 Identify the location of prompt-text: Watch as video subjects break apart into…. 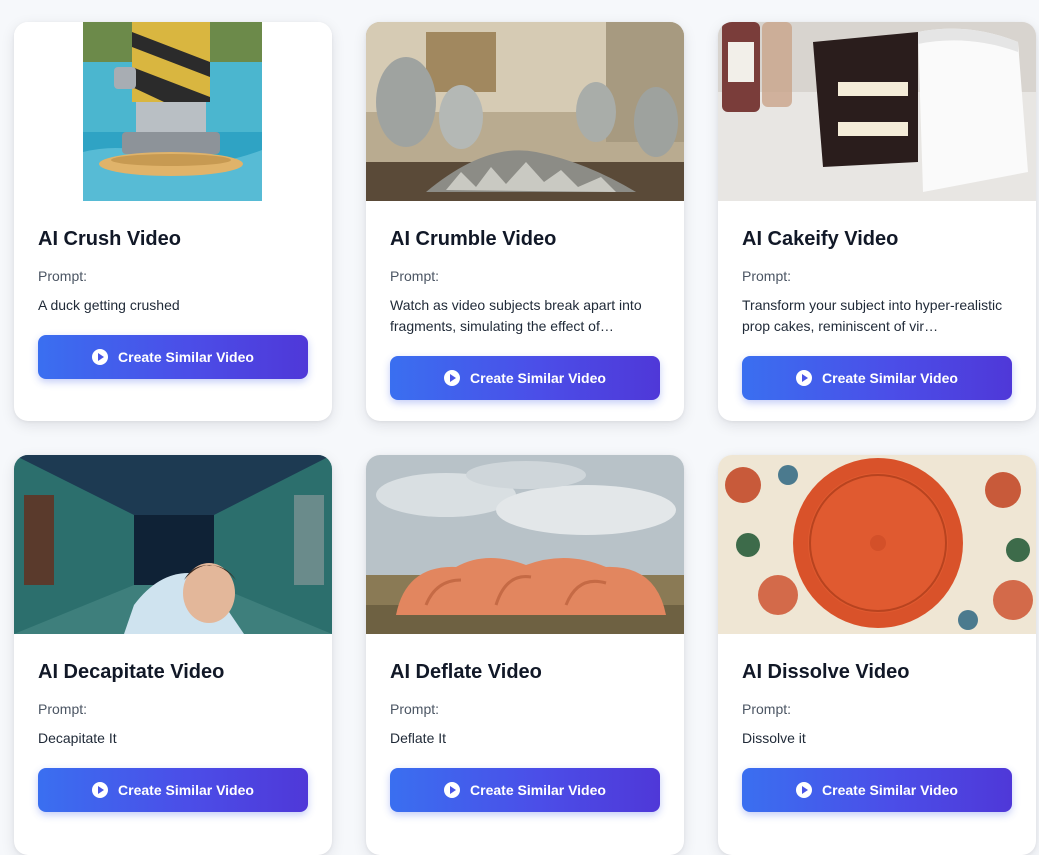
(516, 315).